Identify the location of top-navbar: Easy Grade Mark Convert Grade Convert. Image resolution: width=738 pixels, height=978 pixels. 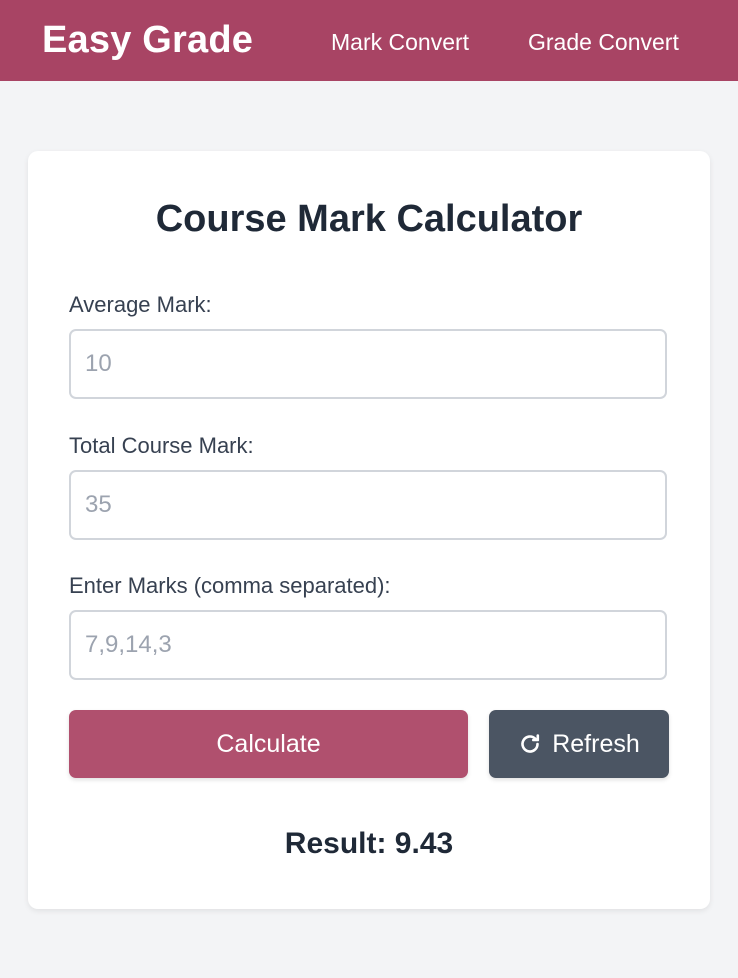
(369, 40).